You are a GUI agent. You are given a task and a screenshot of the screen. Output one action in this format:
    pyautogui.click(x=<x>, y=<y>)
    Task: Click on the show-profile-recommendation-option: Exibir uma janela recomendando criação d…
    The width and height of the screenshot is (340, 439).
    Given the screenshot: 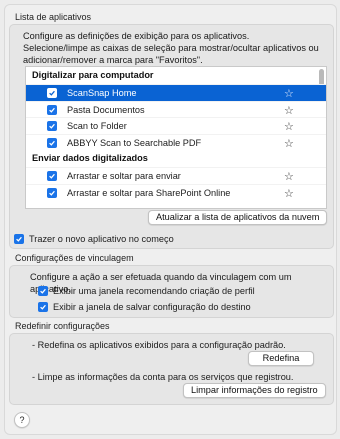 What is the action you would take?
    pyautogui.click(x=146, y=291)
    